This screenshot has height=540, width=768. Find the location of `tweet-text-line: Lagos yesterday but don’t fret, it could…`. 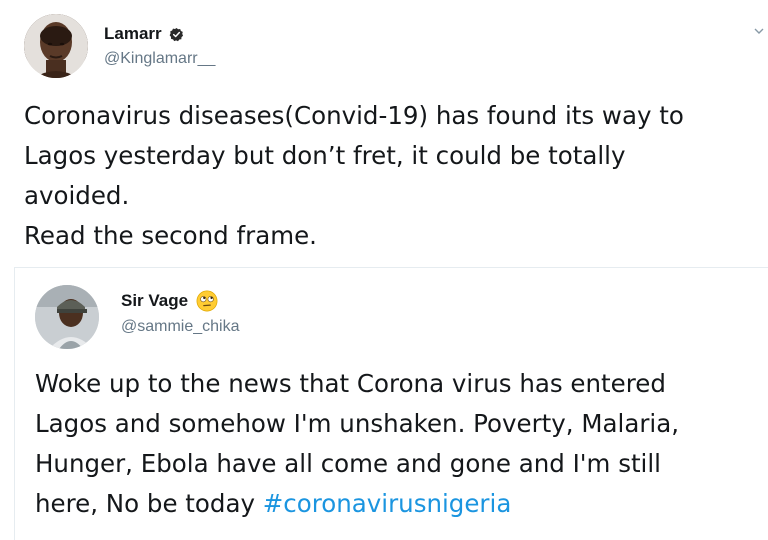

tweet-text-line: Lagos yesterday but don’t fret, it could… is located at coordinates (325, 155).